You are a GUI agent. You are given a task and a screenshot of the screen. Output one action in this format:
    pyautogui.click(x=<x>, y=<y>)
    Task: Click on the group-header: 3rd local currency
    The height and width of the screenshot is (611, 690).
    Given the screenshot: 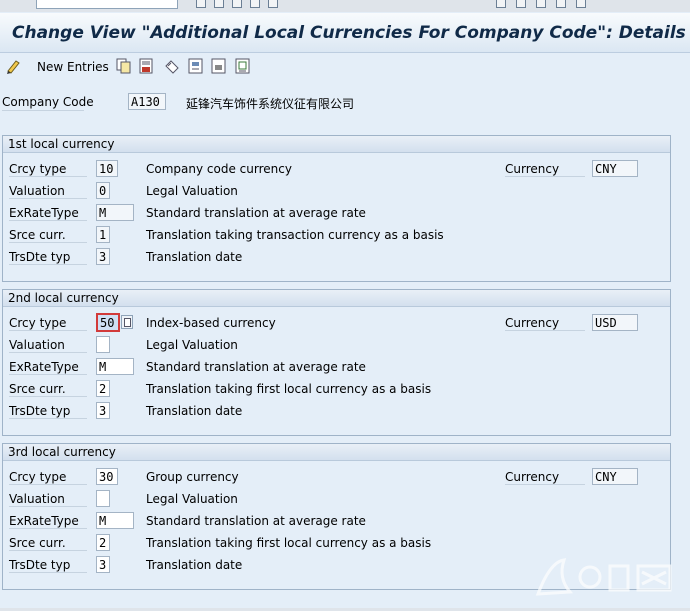 What is the action you would take?
    pyautogui.click(x=336, y=452)
    